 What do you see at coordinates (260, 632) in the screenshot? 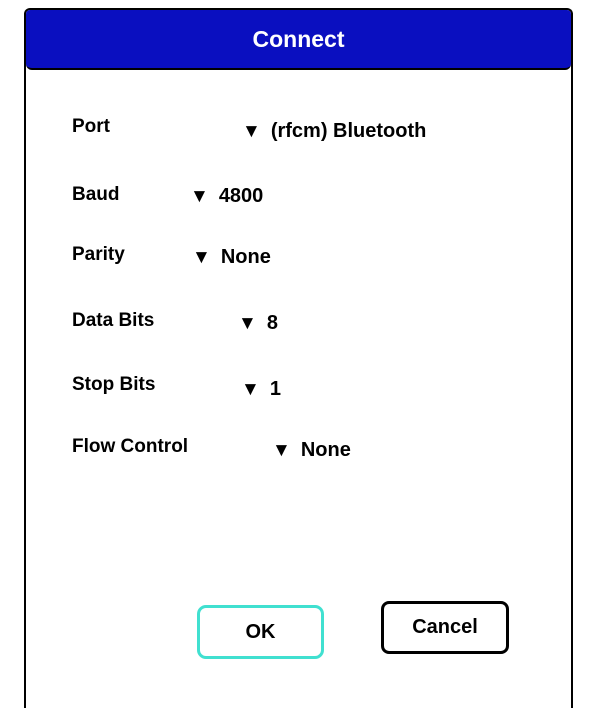
I see `ok-button: OK` at bounding box center [260, 632].